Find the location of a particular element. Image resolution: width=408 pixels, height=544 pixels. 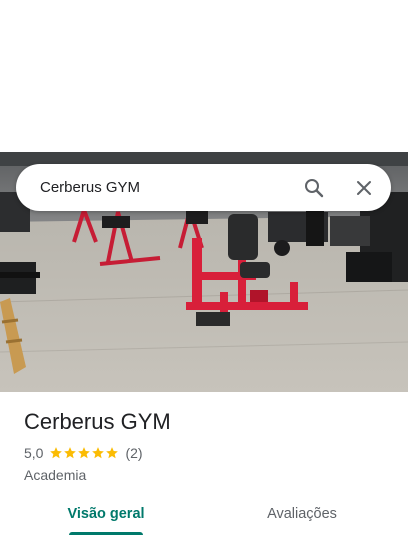

rating-value: 5,0 is located at coordinates (34, 453).